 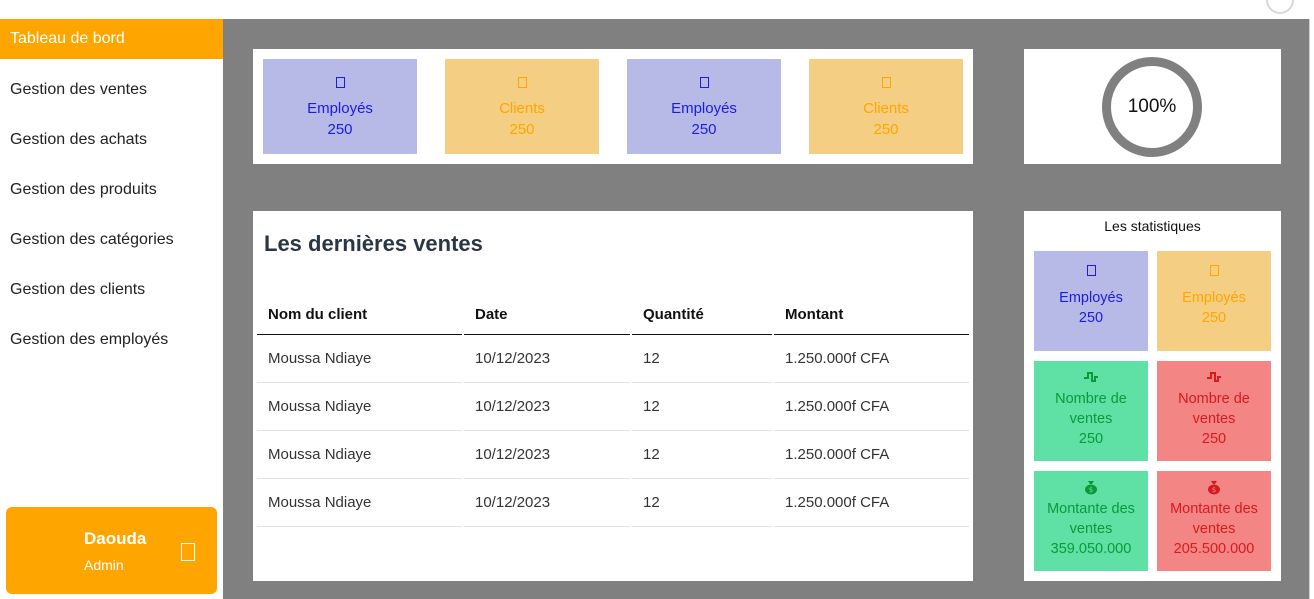 I want to click on stat-value: 205.500.000, so click(x=1214, y=549).